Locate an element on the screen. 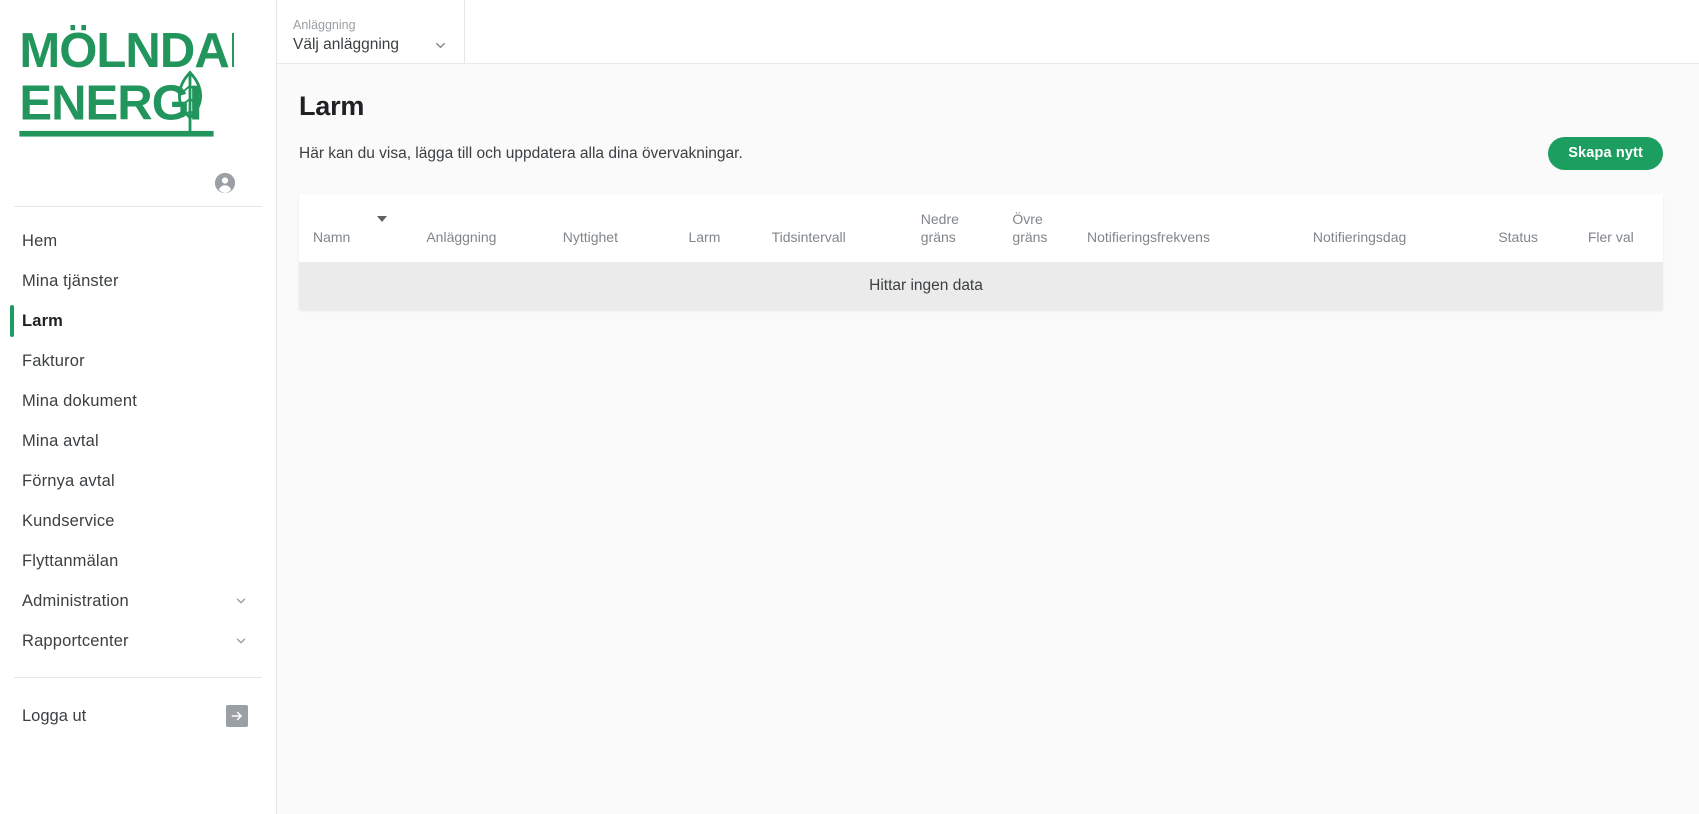 Image resolution: width=1699 pixels, height=814 pixels. page-title: Larm is located at coordinates (332, 106).